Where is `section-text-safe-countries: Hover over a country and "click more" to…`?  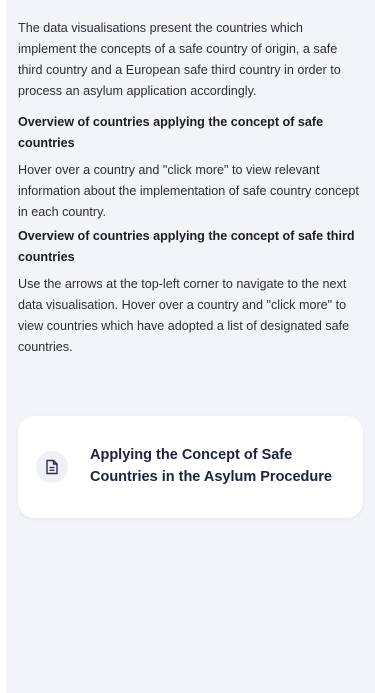
section-text-safe-countries: Hover over a country and "click more" to… is located at coordinates (188, 191).